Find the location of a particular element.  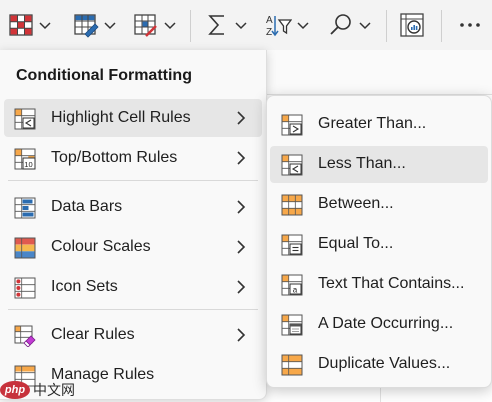

menu-item-clear-rules: Clear Rules is located at coordinates (133, 335).